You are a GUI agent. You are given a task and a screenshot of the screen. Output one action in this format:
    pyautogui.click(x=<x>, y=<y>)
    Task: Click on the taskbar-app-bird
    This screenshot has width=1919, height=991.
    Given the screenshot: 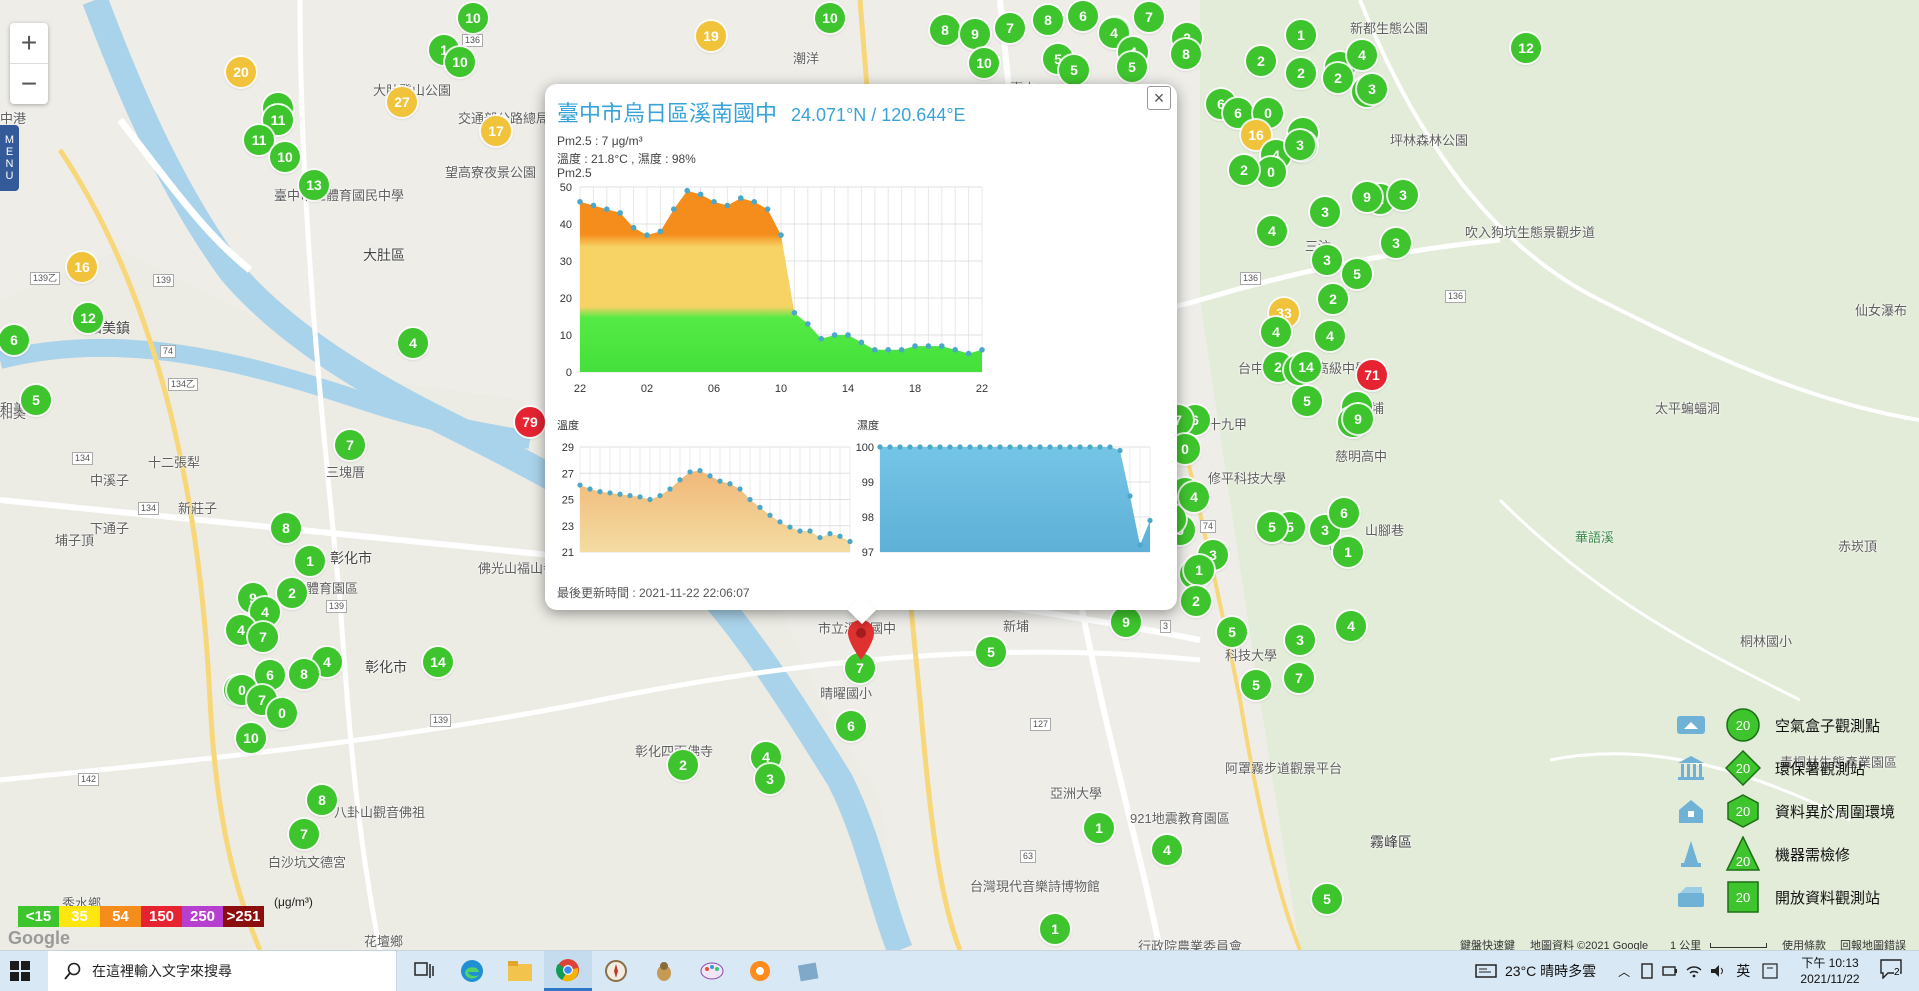 What is the action you would take?
    pyautogui.click(x=664, y=971)
    